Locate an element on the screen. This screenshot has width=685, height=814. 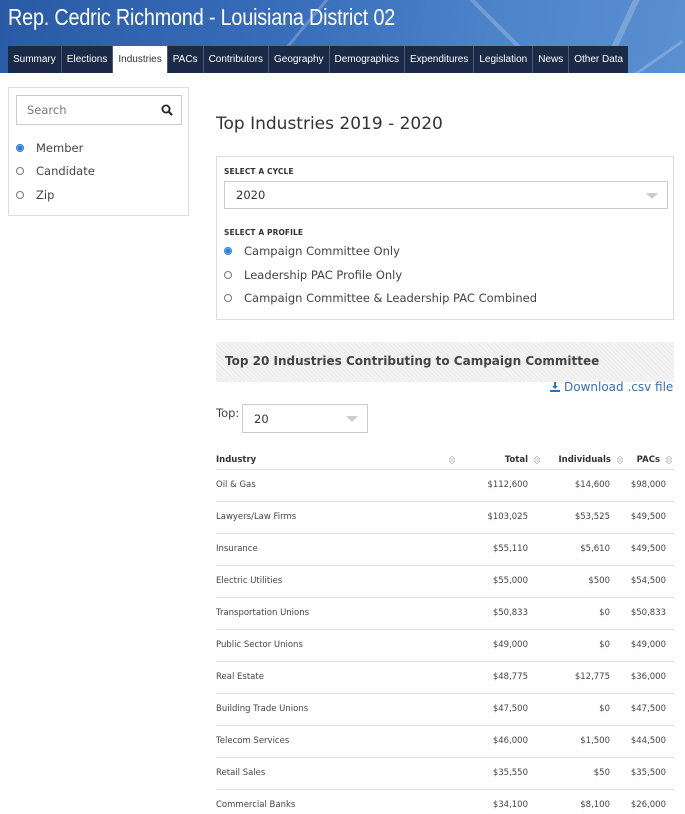
cell-individuals: $14,600 is located at coordinates (581, 485).